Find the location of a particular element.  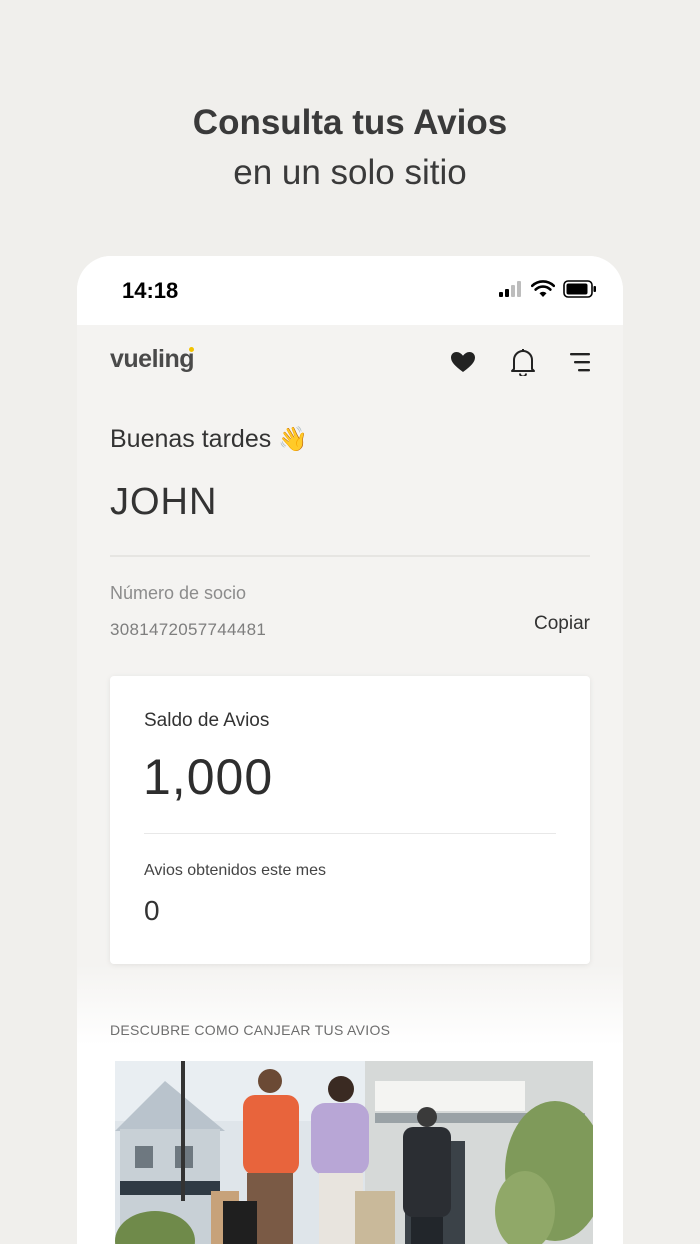

month-avios-label: Avios obtenidos este mes is located at coordinates (235, 870).